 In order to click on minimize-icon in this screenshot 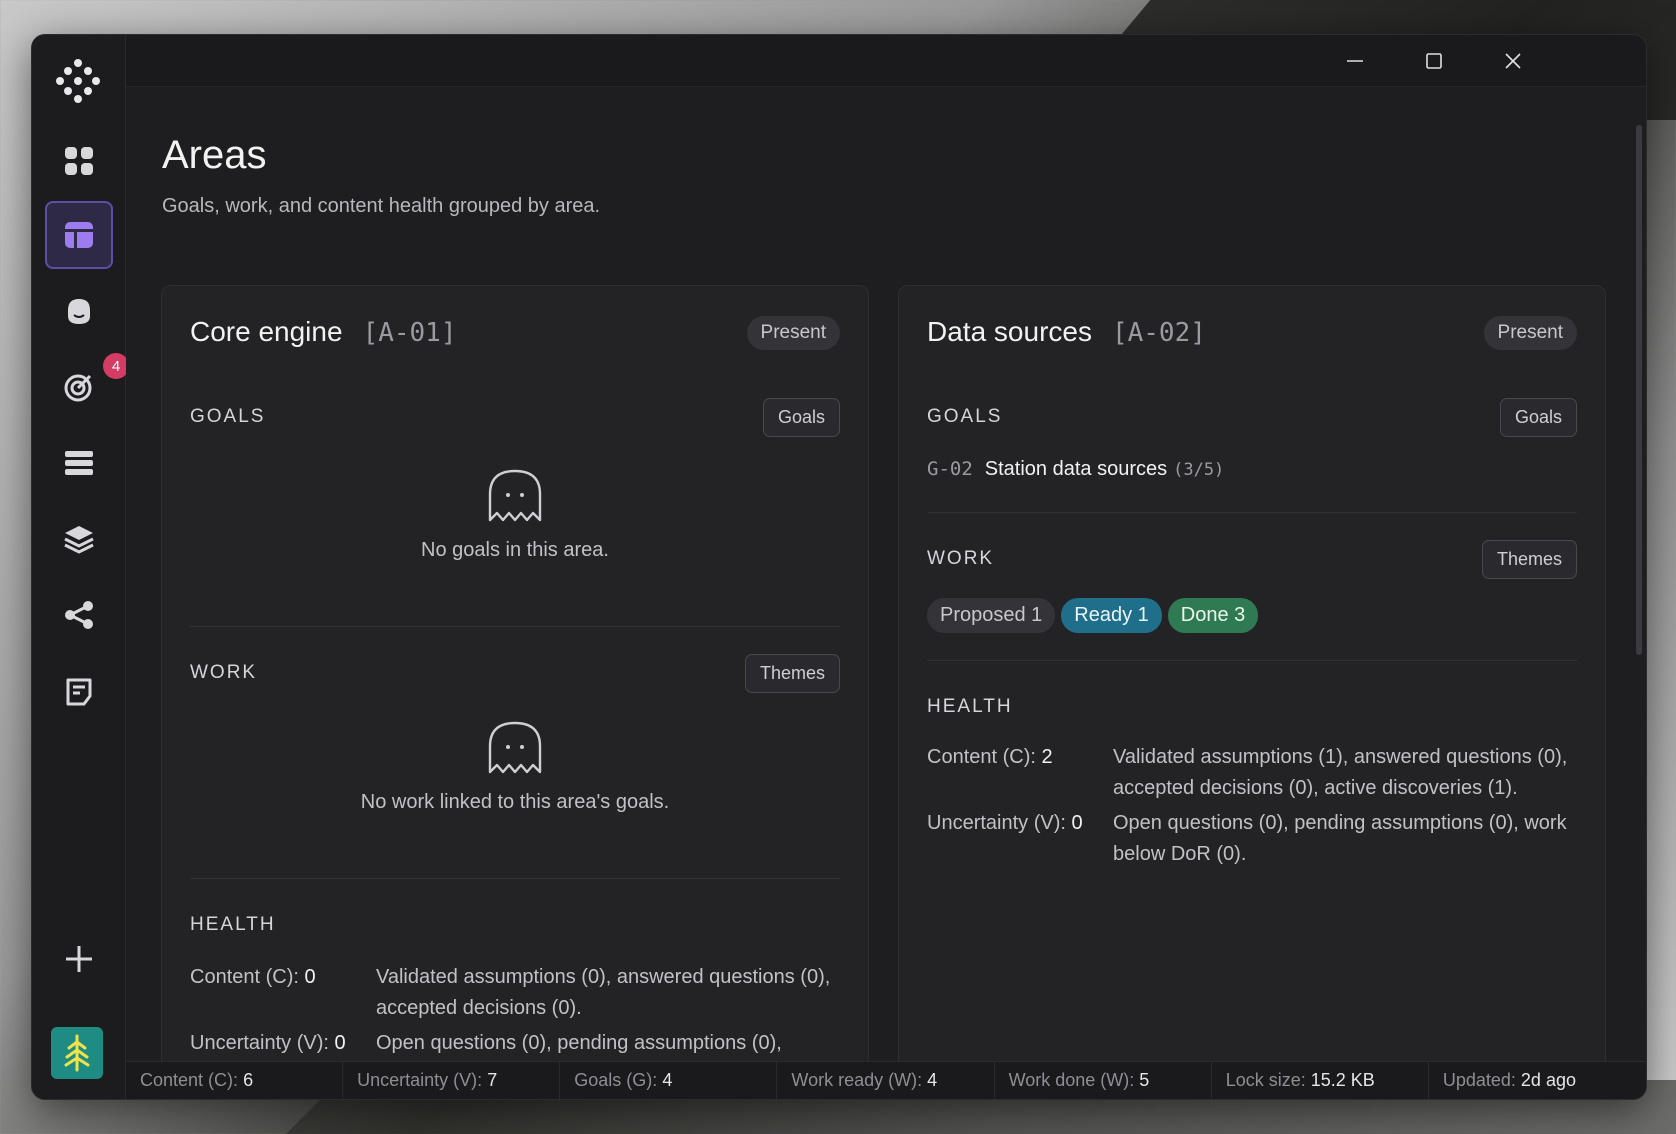, I will do `click(1355, 61)`.